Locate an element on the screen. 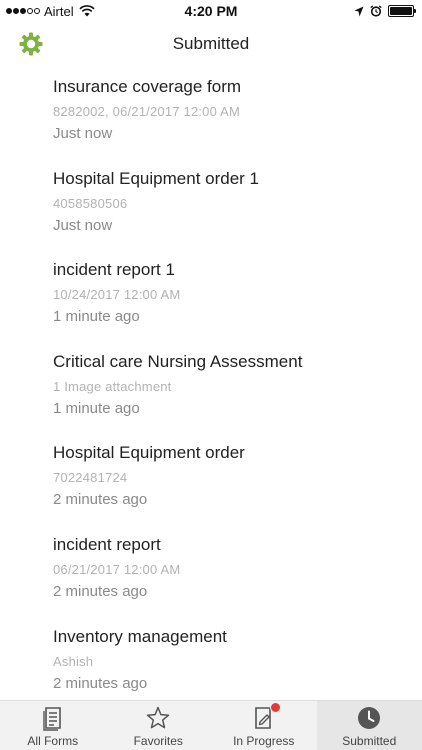 The image size is (422, 750). battery-icon is located at coordinates (402, 11).